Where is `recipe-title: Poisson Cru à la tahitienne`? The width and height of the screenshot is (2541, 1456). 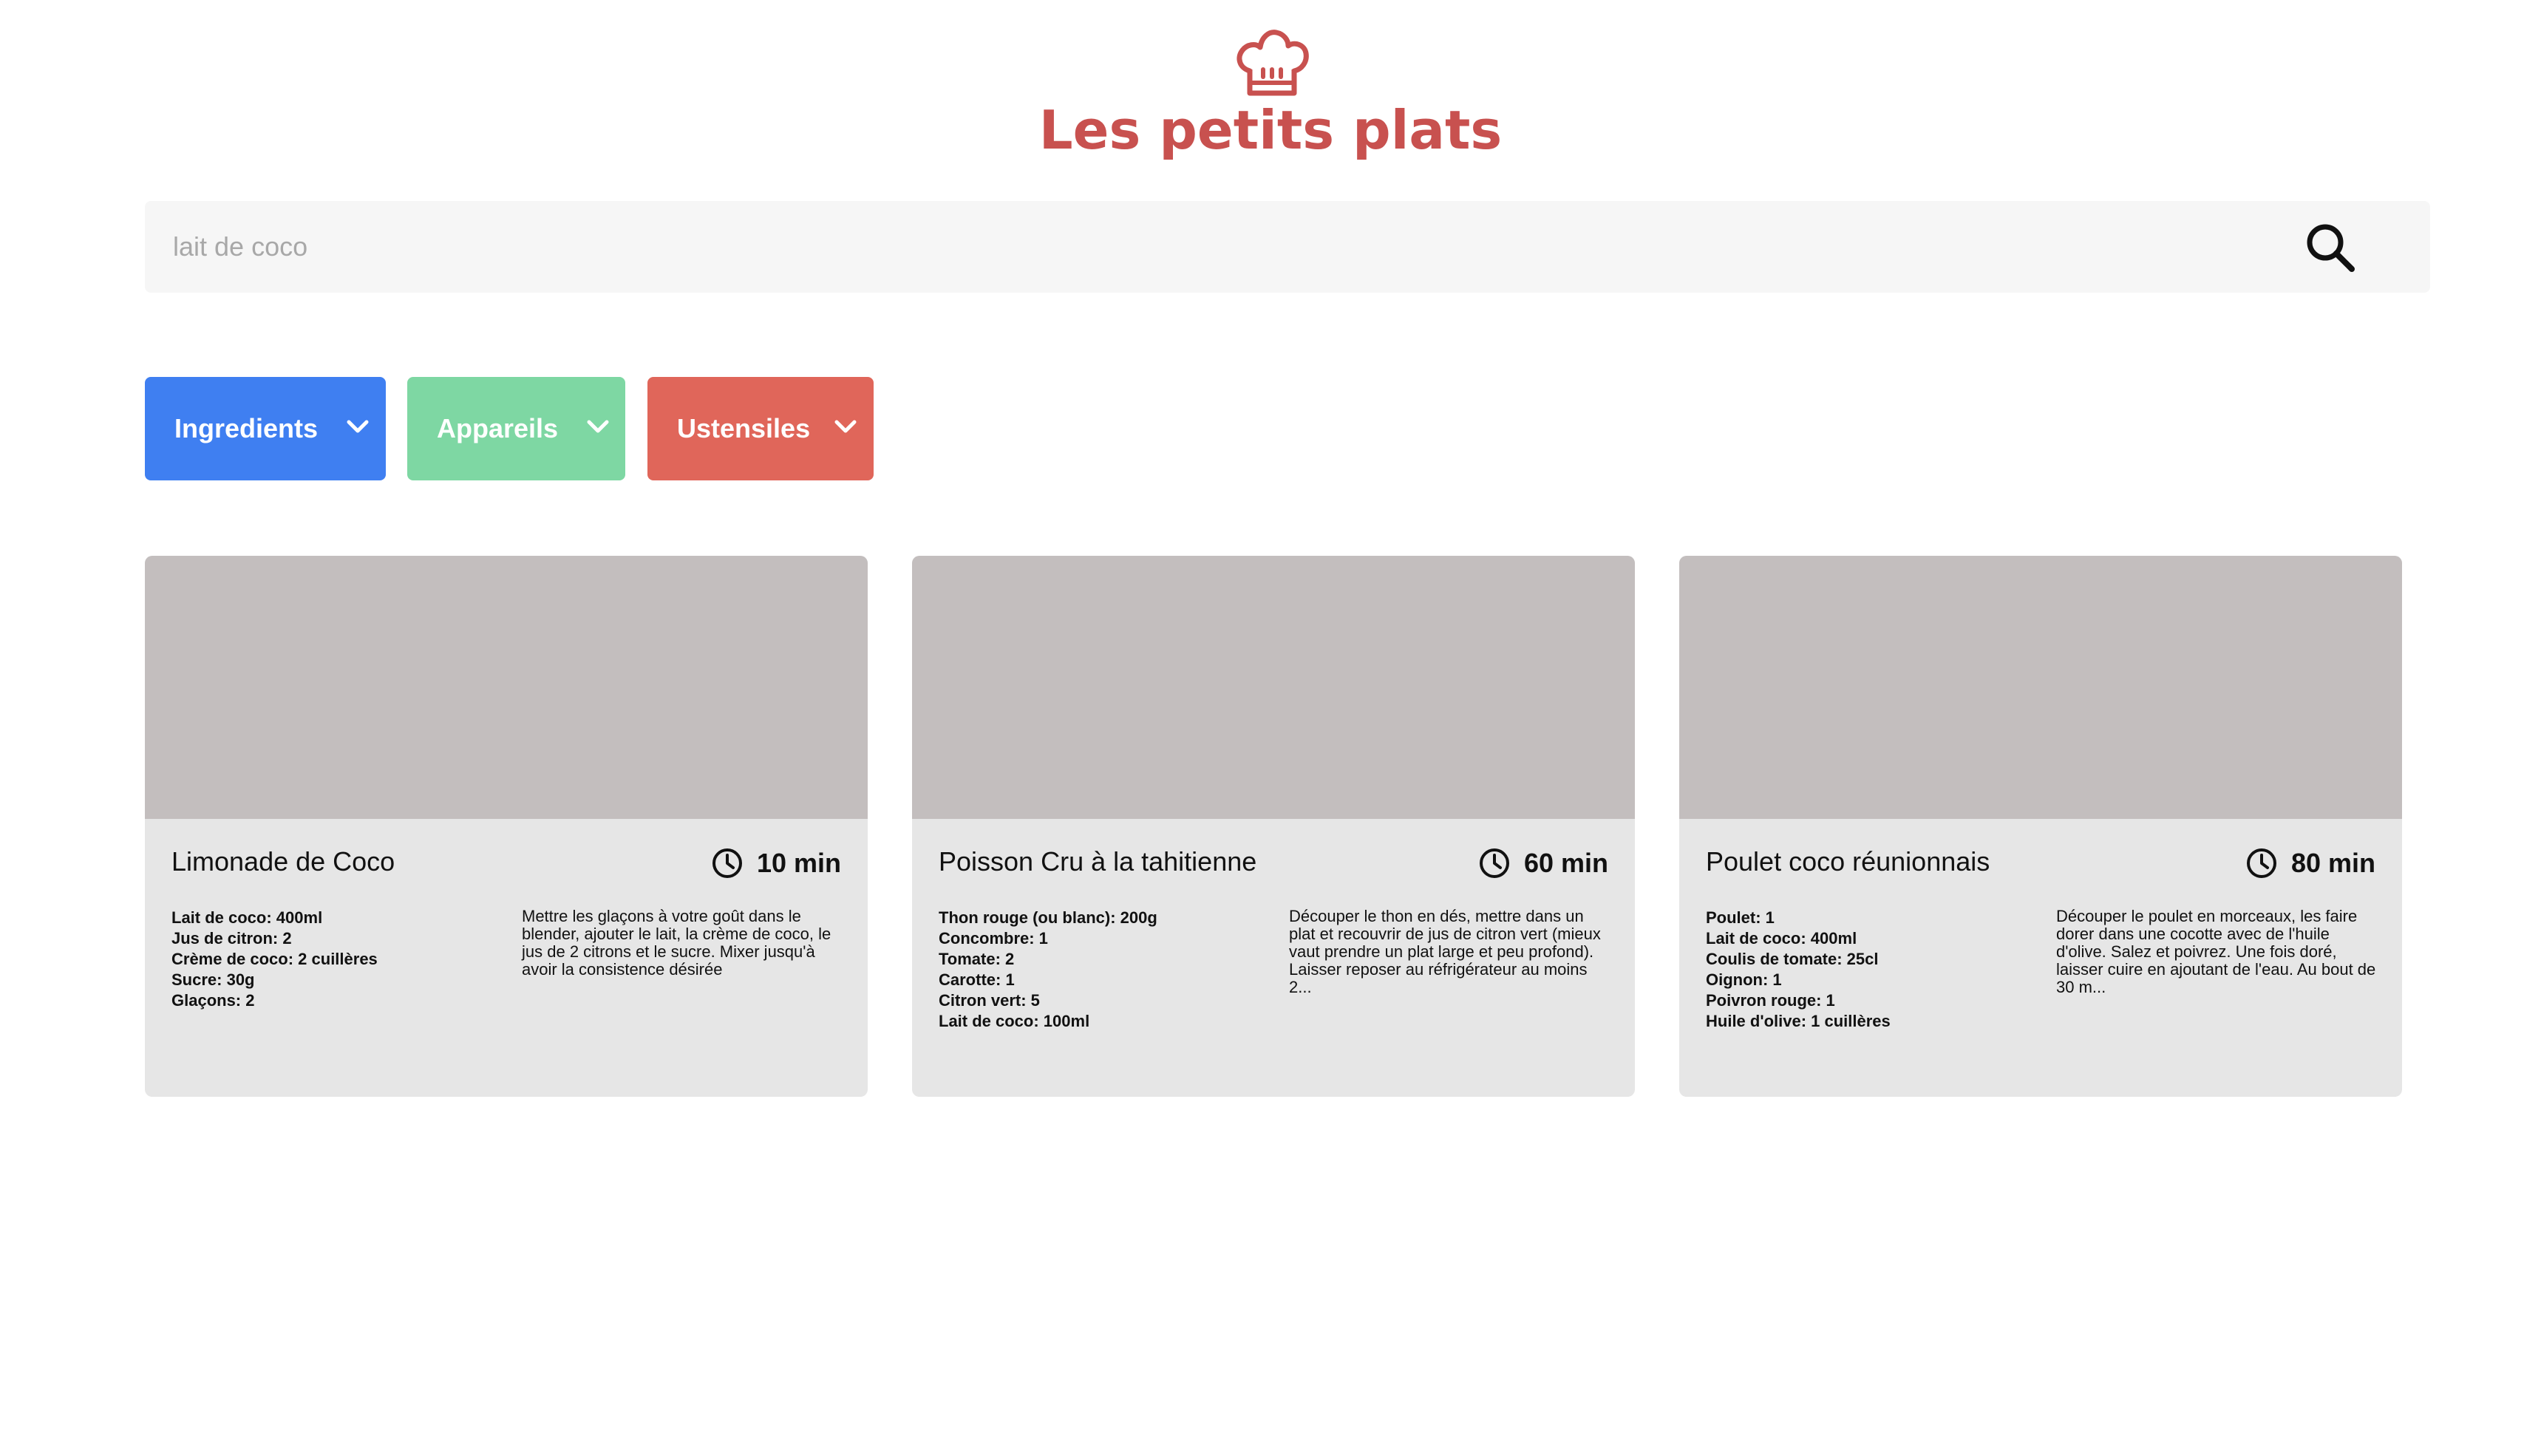 recipe-title: Poisson Cru à la tahitienne is located at coordinates (1098, 862).